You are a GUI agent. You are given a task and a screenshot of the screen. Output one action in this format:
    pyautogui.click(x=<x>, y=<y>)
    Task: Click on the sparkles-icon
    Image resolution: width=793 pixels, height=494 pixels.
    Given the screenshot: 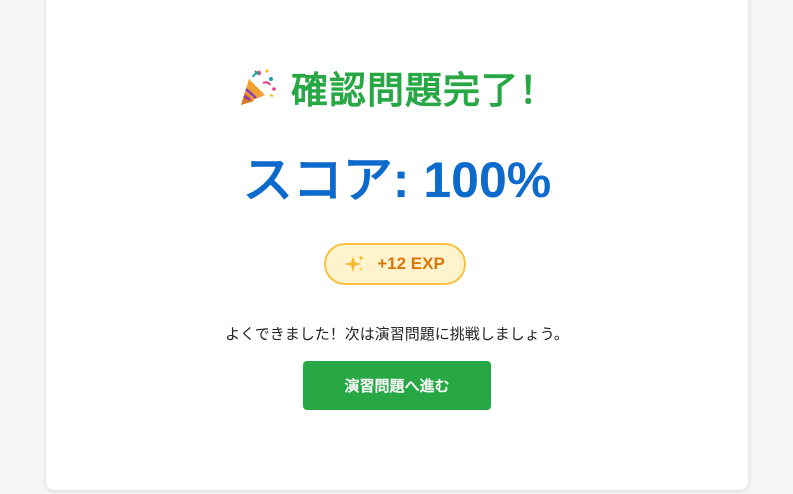 What is the action you would take?
    pyautogui.click(x=355, y=264)
    